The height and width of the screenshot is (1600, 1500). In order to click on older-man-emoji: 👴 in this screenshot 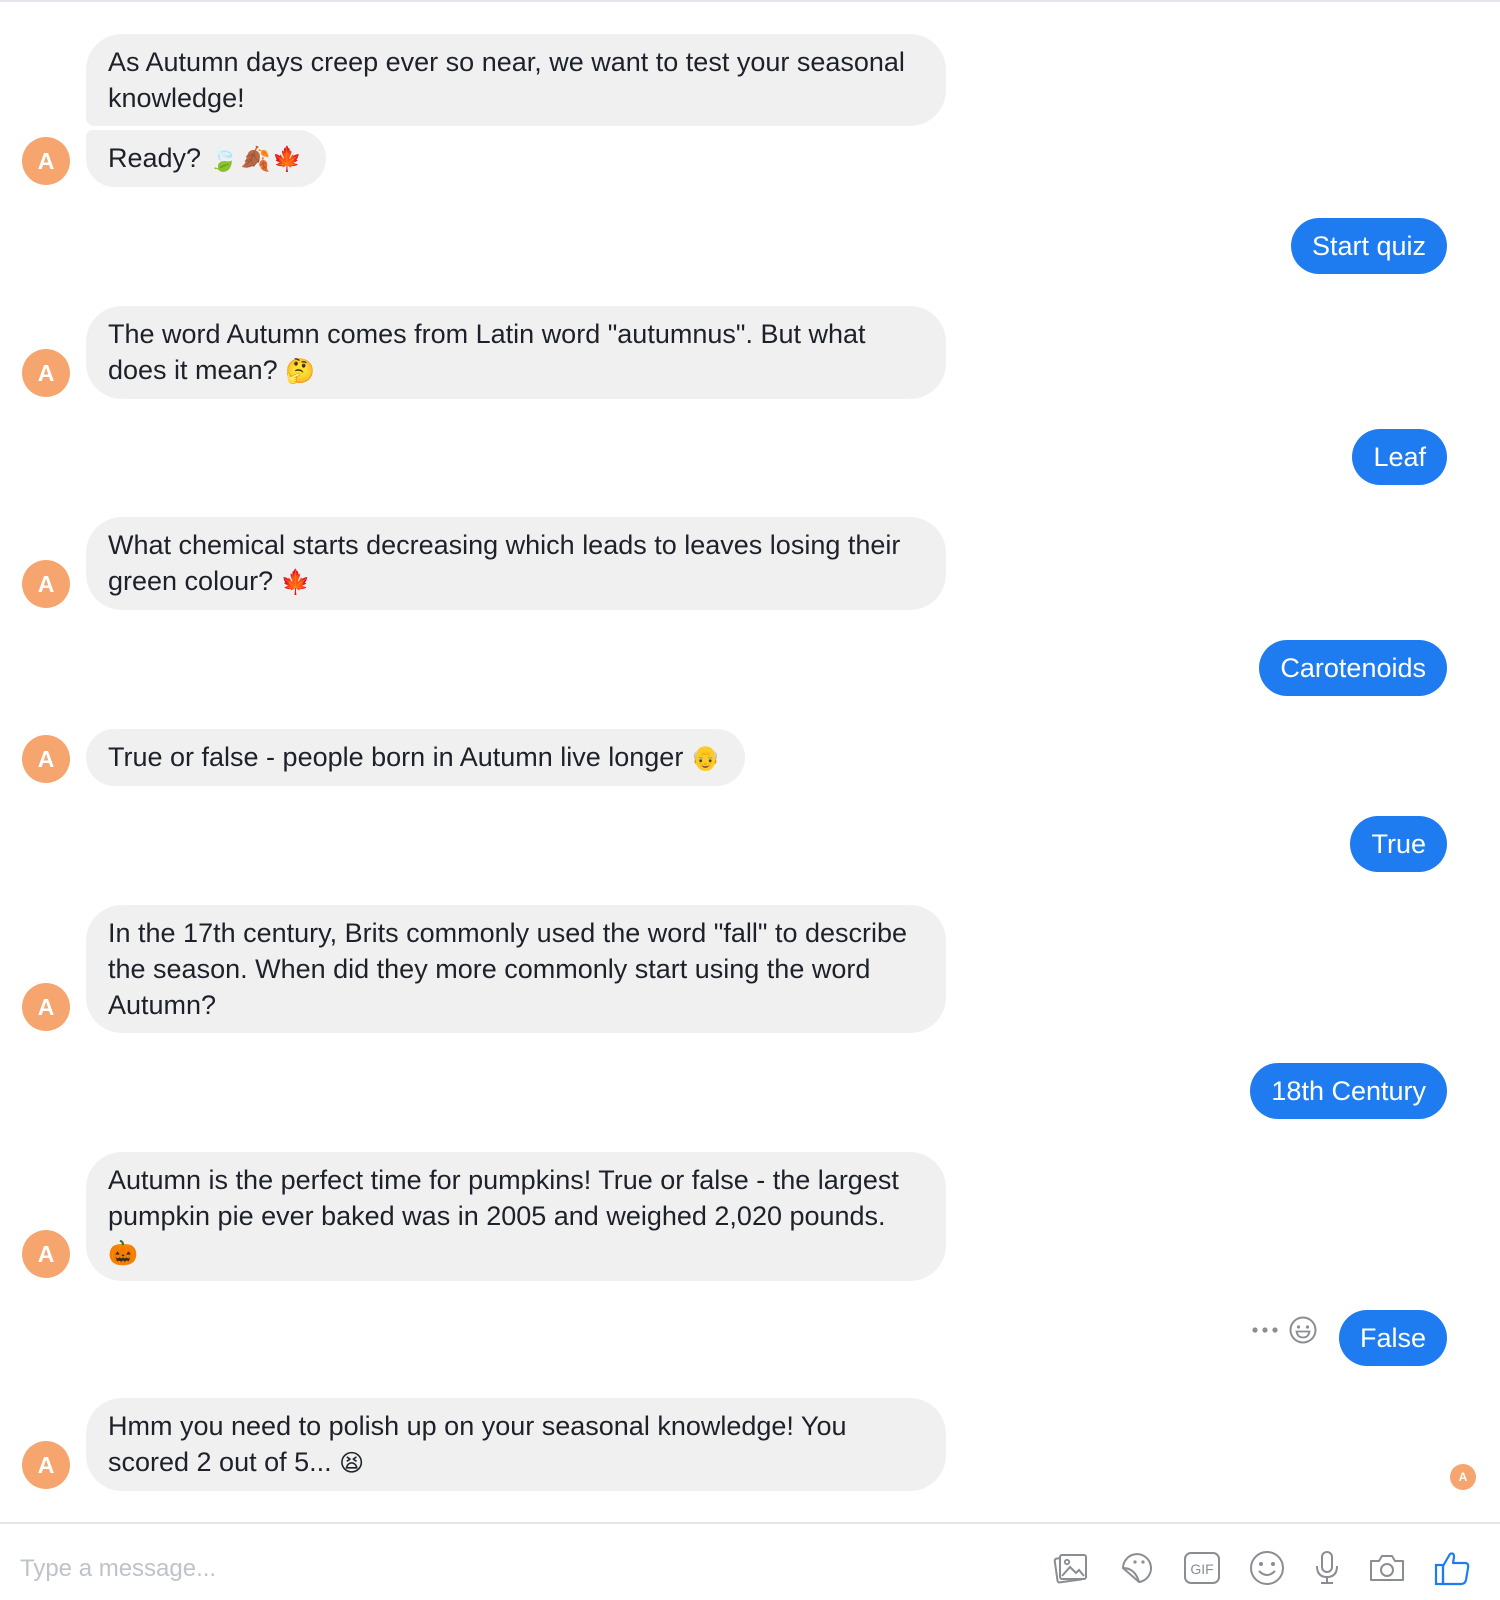, I will do `click(706, 758)`.